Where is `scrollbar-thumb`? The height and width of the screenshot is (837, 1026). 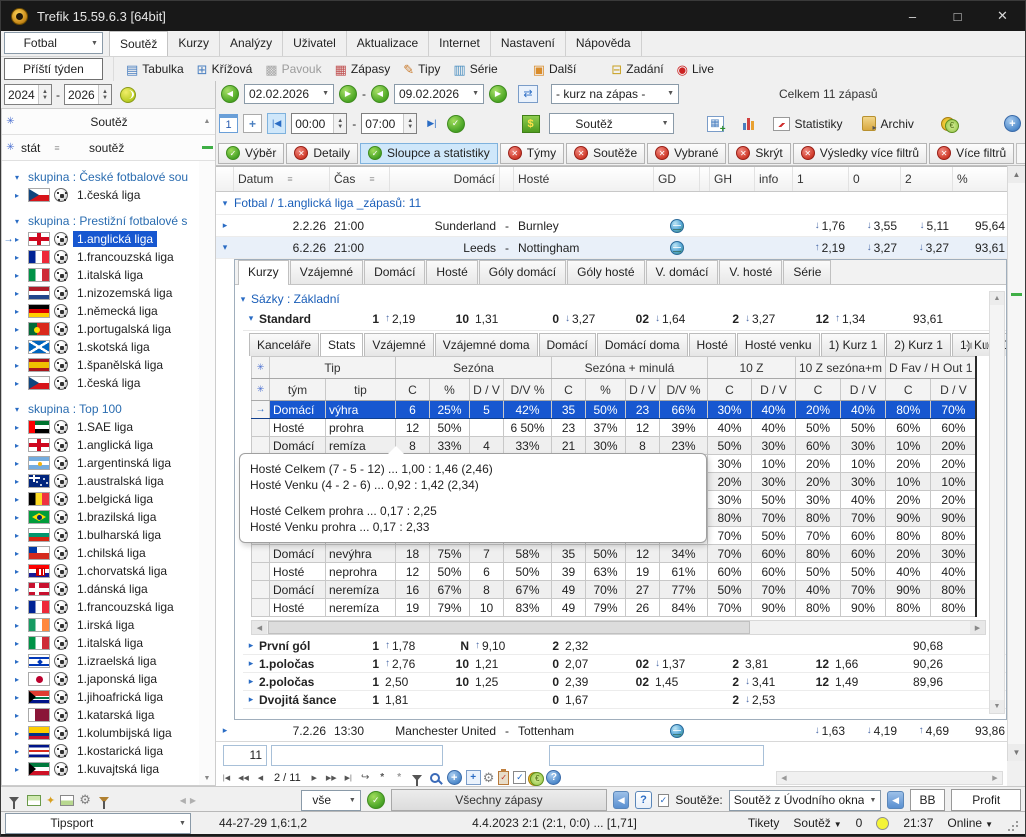
scrollbar-thumb is located at coordinates (509, 627).